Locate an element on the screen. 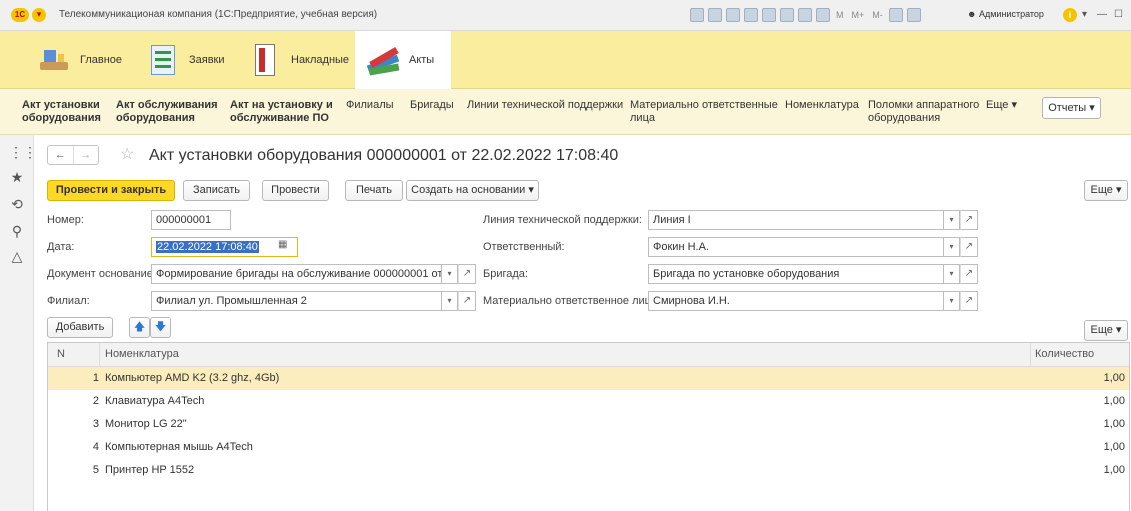 The width and height of the screenshot is (1131, 511). func-more: Еще ▾ is located at coordinates (1001, 105).